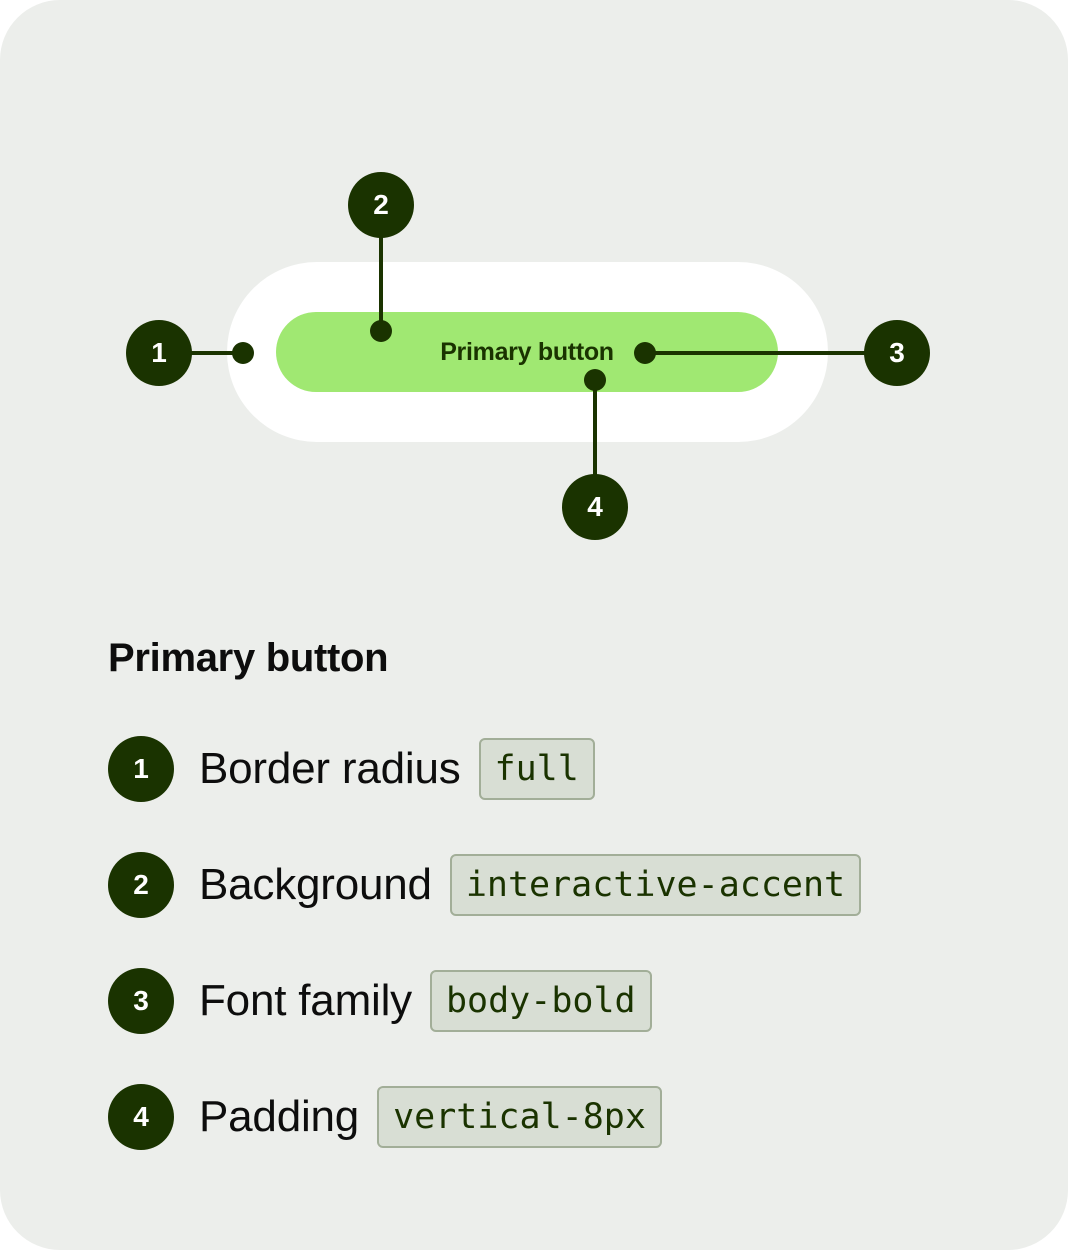 This screenshot has height=1250, width=1068. What do you see at coordinates (141, 769) in the screenshot?
I see `legend-number-badge: 1` at bounding box center [141, 769].